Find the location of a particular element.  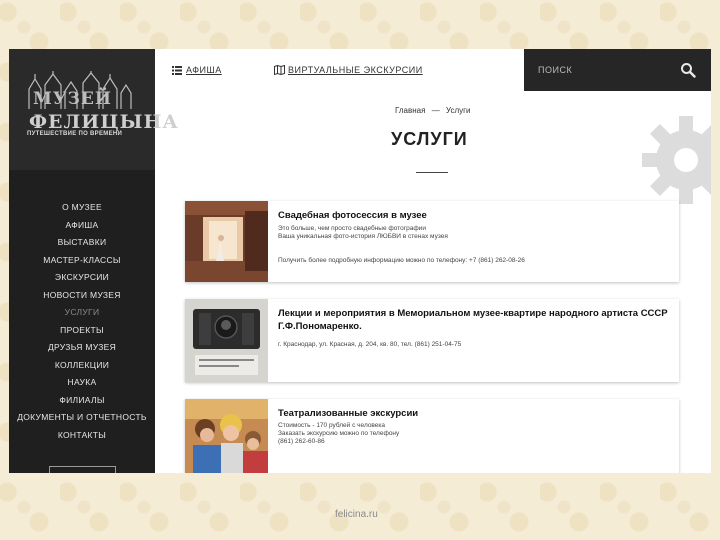

afisha-link: АФИША is located at coordinates (197, 70).